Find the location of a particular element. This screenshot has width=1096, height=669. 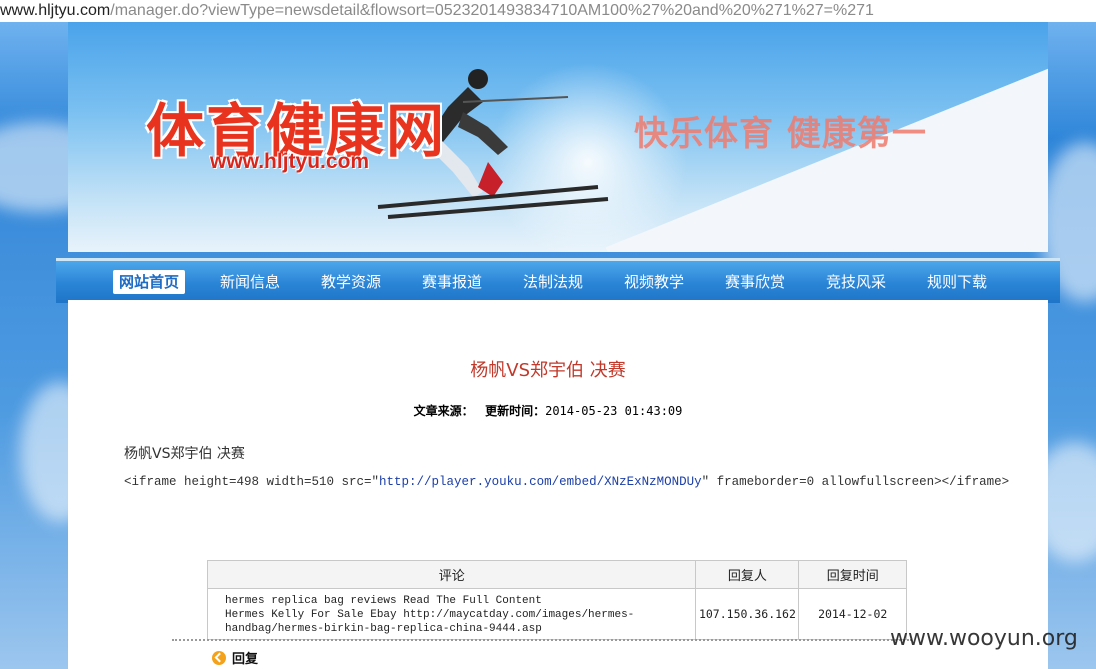

reply-icon is located at coordinates (219, 658).